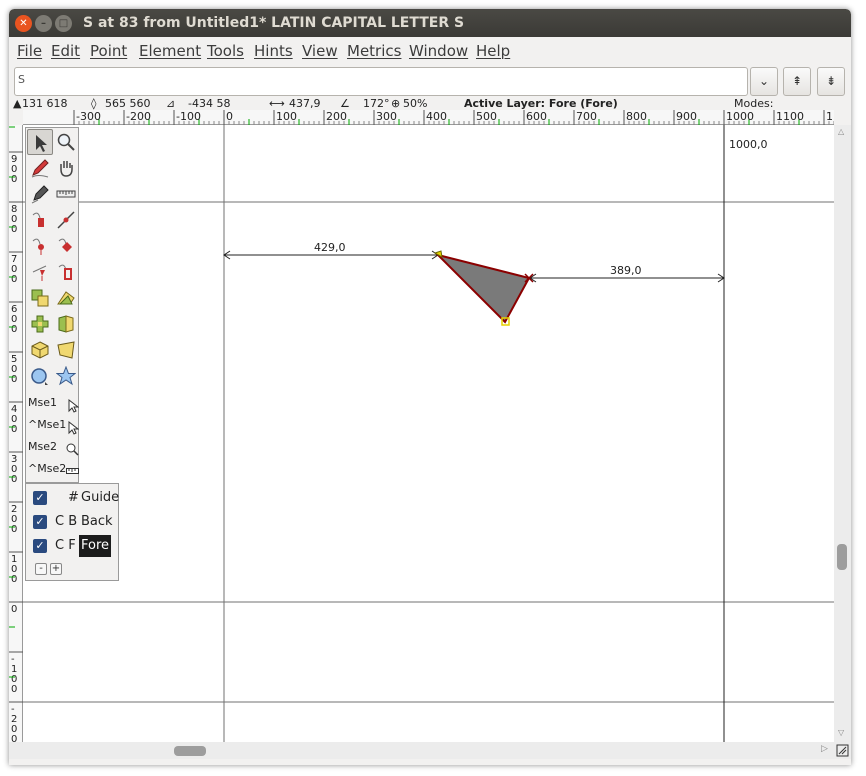 The height and width of the screenshot is (776, 866). I want to click on scroll-down-arrow-icon: ▽, so click(841, 732).